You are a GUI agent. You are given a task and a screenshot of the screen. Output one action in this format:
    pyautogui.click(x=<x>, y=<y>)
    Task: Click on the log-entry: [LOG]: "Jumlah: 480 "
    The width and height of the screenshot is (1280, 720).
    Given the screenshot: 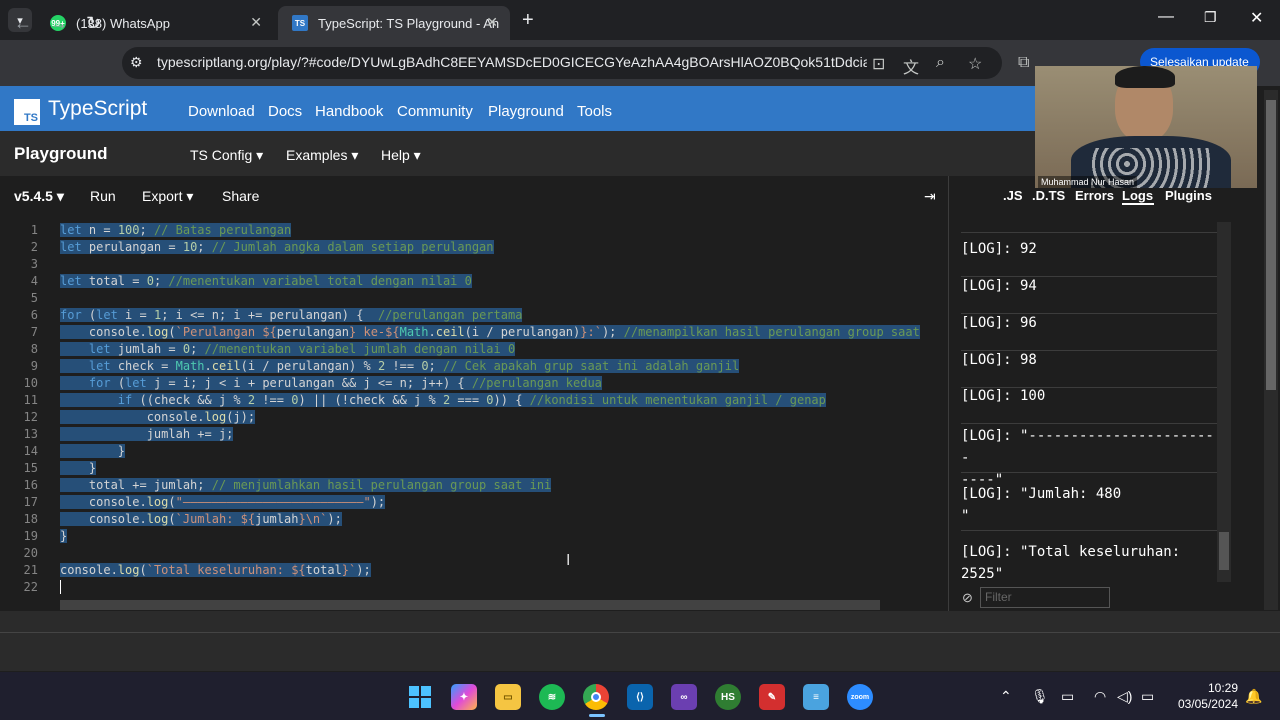 What is the action you would take?
    pyautogui.click(x=1090, y=507)
    